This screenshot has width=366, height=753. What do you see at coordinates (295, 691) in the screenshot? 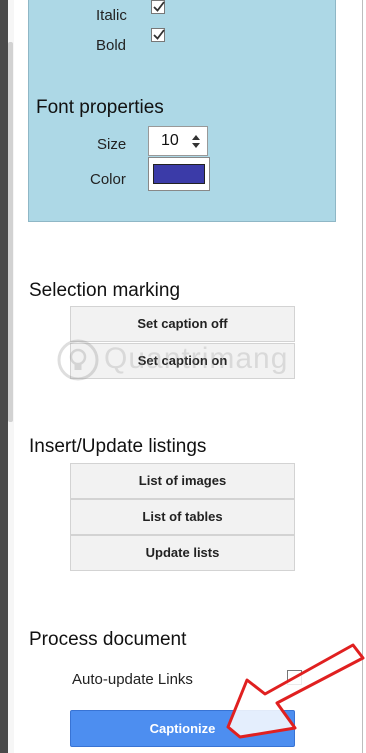
I see `annotation-arrow-icon` at bounding box center [295, 691].